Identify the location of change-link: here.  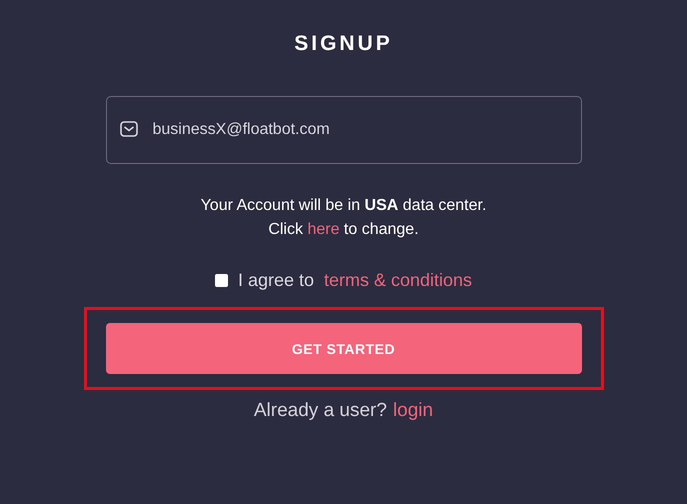
(323, 229).